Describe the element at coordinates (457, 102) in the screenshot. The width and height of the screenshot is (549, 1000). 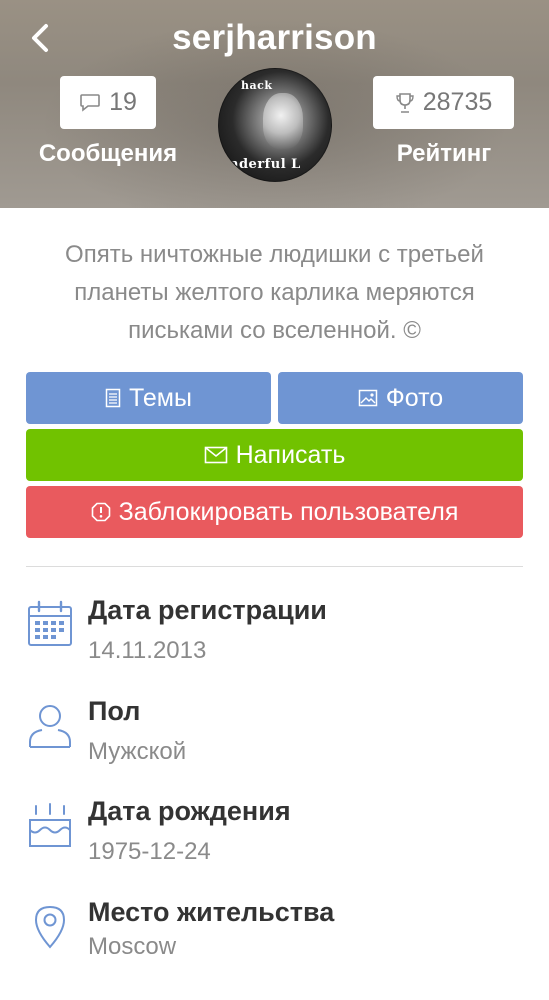
I see `rating-value: 28735` at that location.